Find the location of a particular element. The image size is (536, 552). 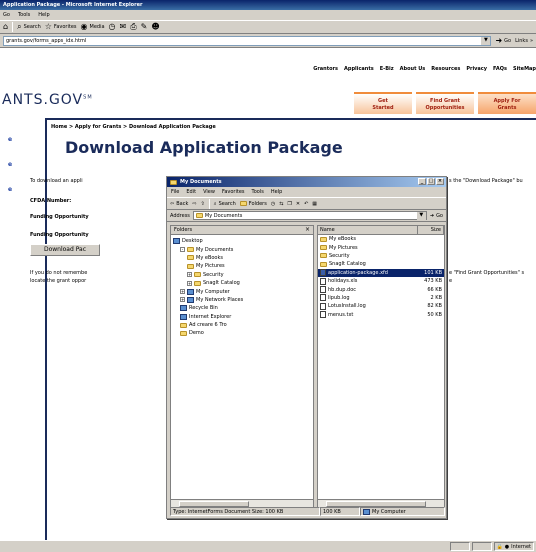

close-icon: × is located at coordinates (307, 229).